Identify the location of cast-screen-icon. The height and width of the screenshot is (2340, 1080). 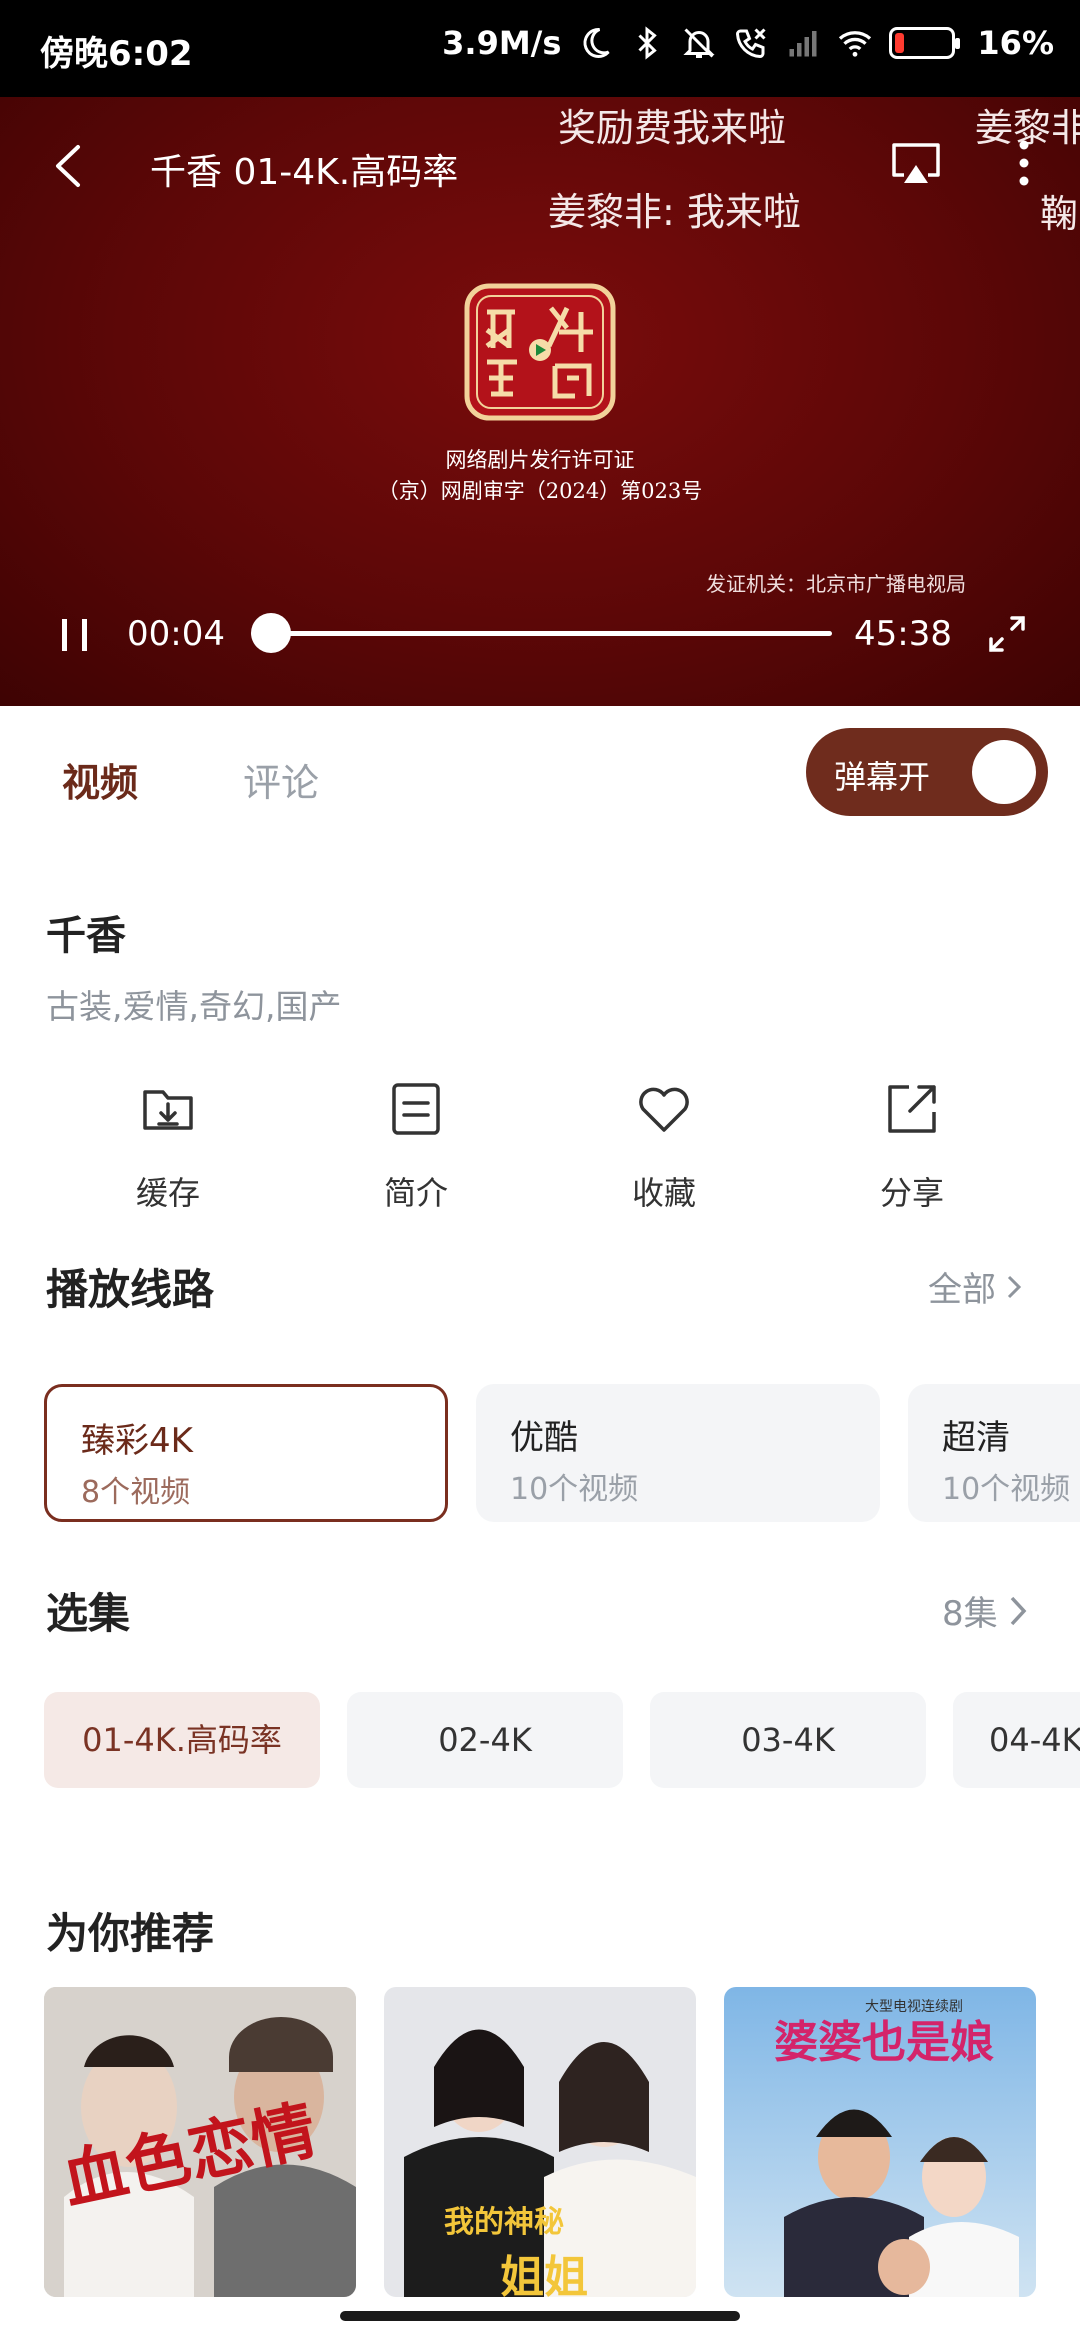
(916, 164).